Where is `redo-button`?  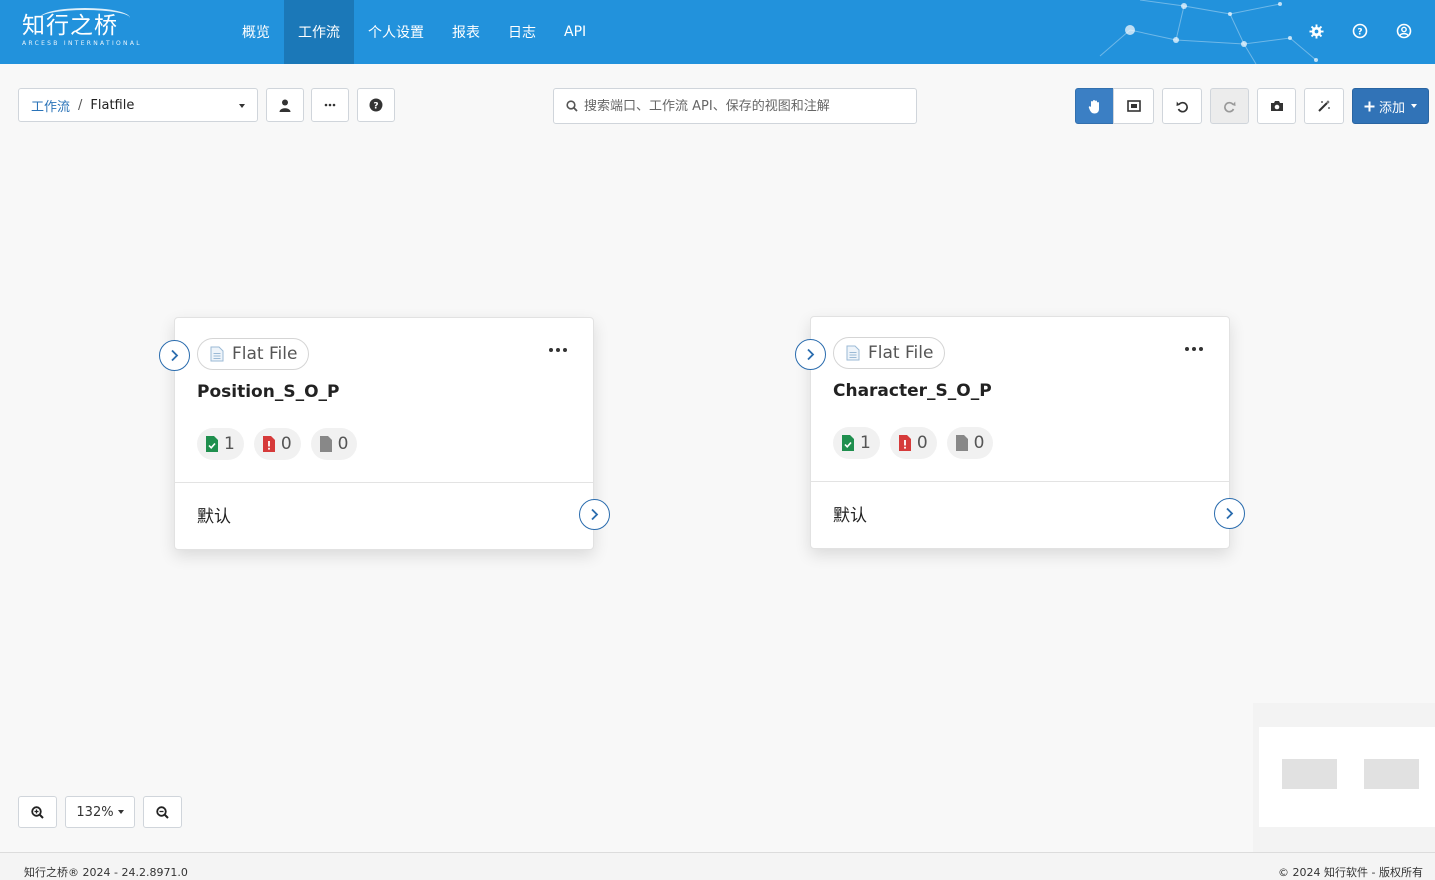
redo-button is located at coordinates (1229, 106).